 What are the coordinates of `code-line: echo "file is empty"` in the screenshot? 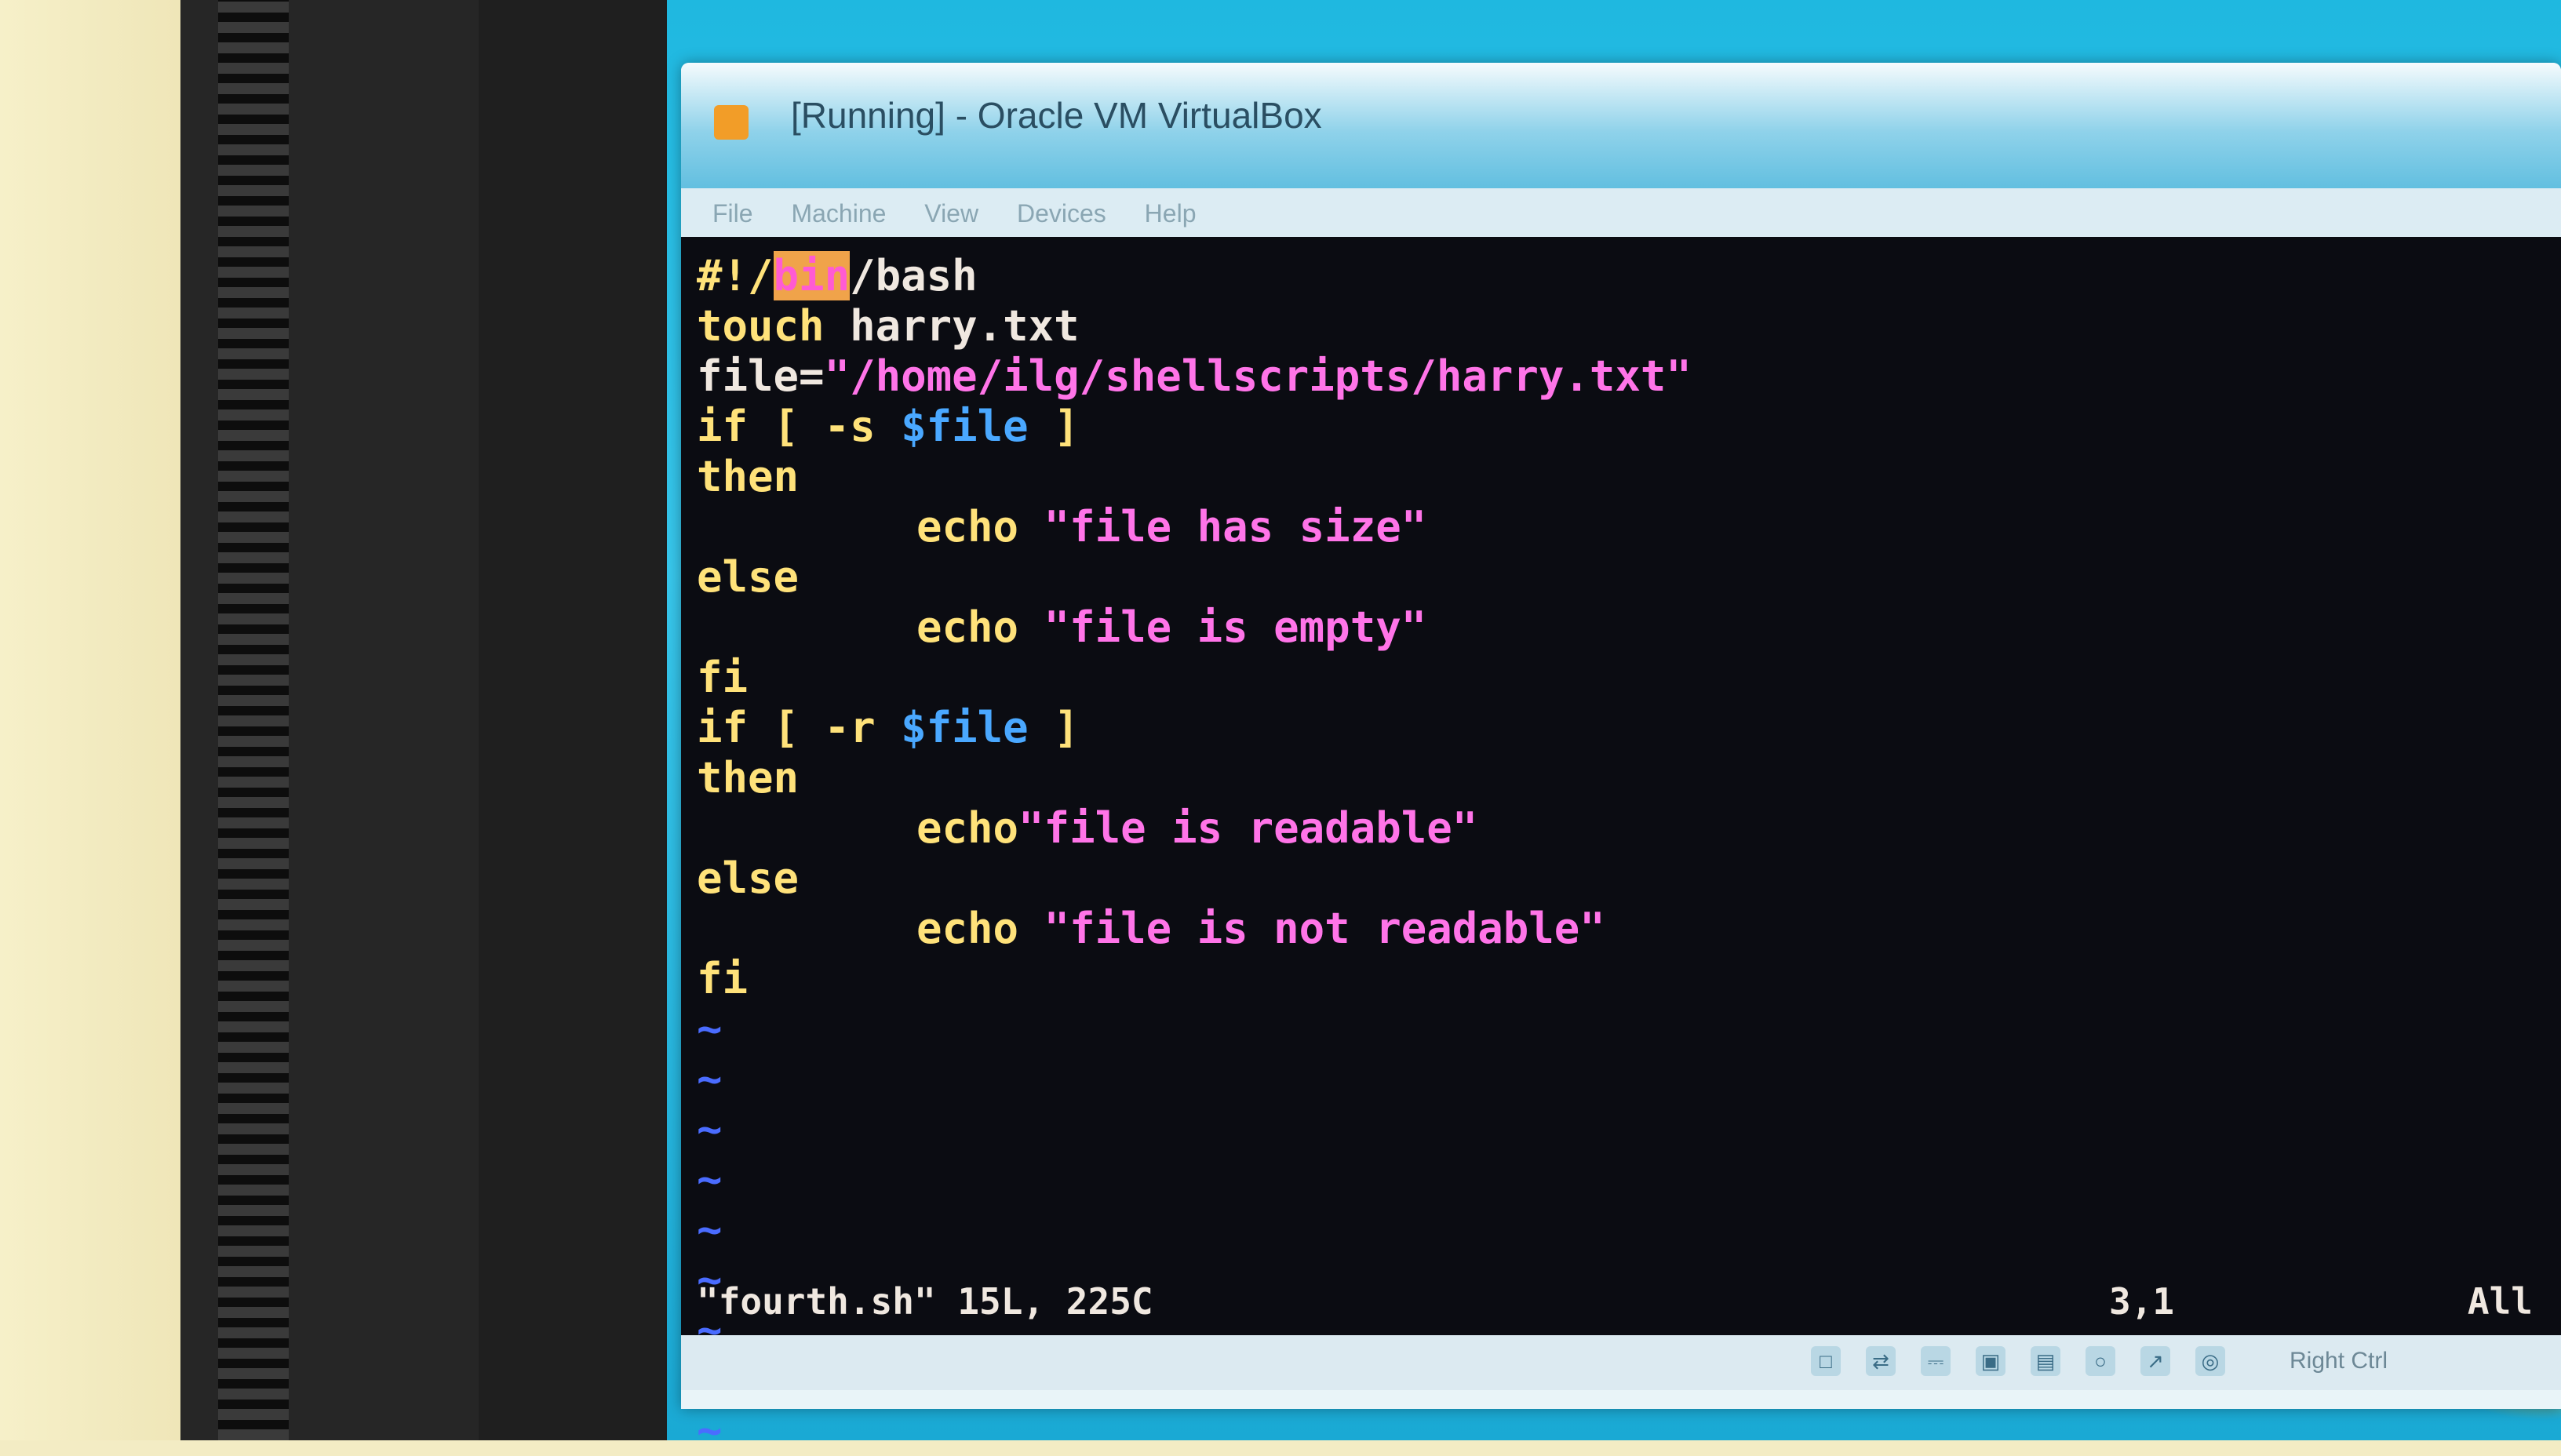 It's located at (1194, 627).